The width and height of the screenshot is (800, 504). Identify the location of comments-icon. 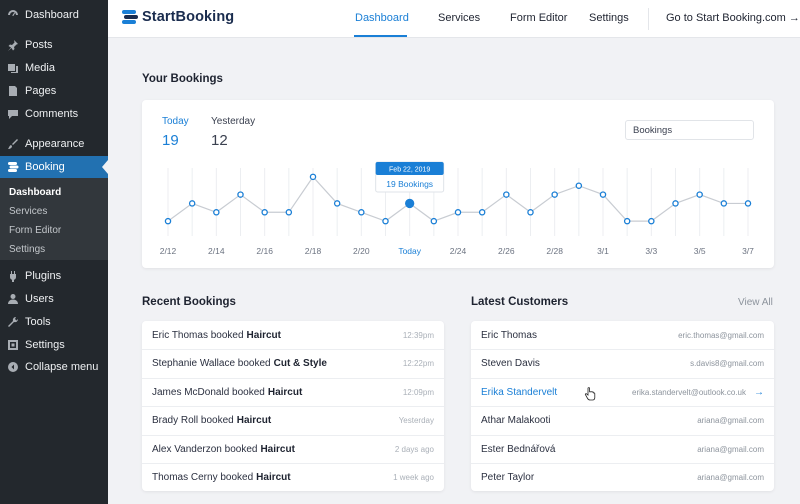
(13, 114).